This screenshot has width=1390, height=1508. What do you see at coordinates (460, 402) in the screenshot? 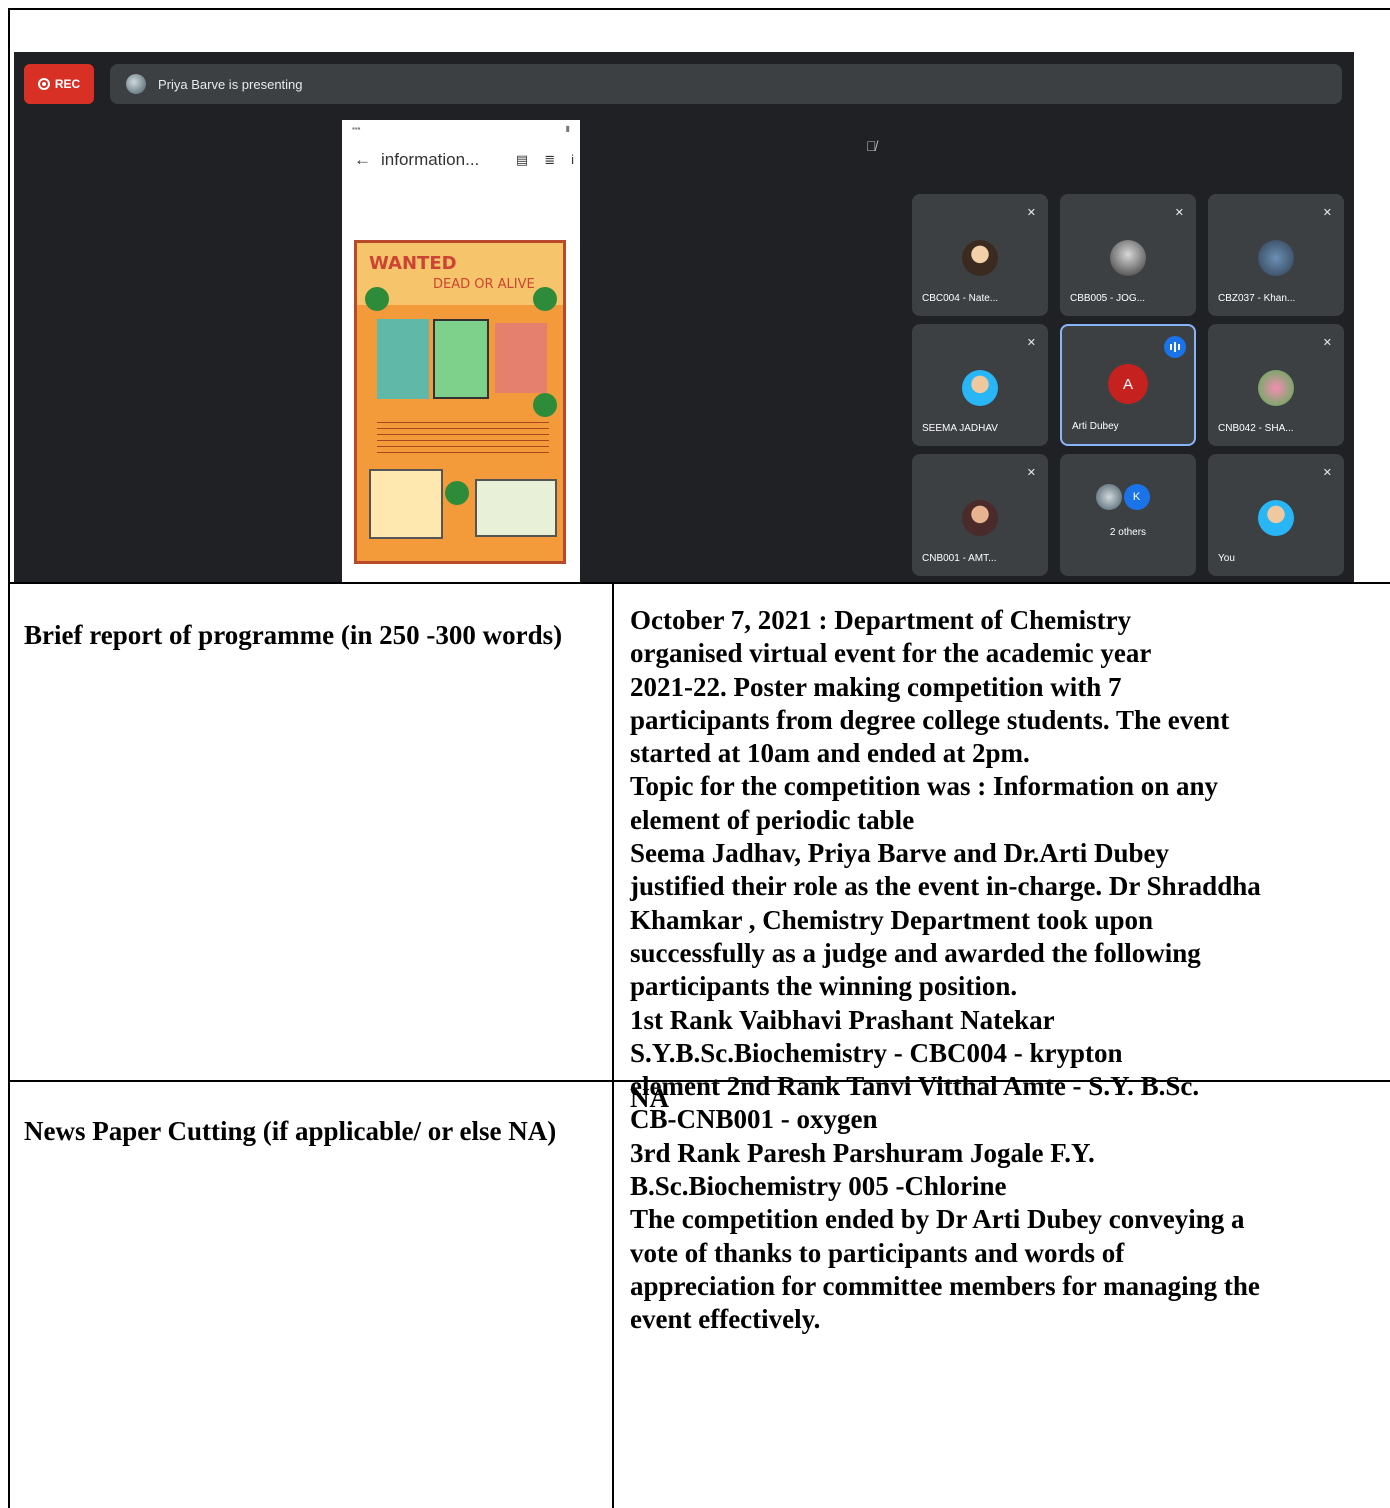
I see `poster-image: WANTED DEAD OR ALIVE` at bounding box center [460, 402].